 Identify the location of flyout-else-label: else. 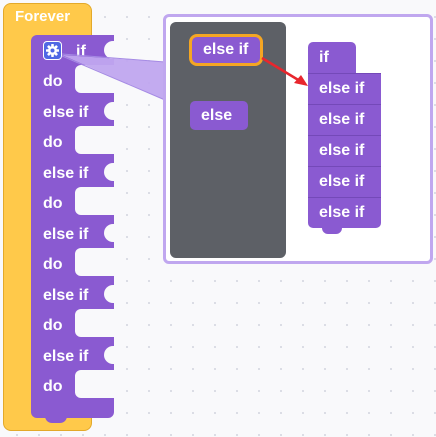
(217, 115).